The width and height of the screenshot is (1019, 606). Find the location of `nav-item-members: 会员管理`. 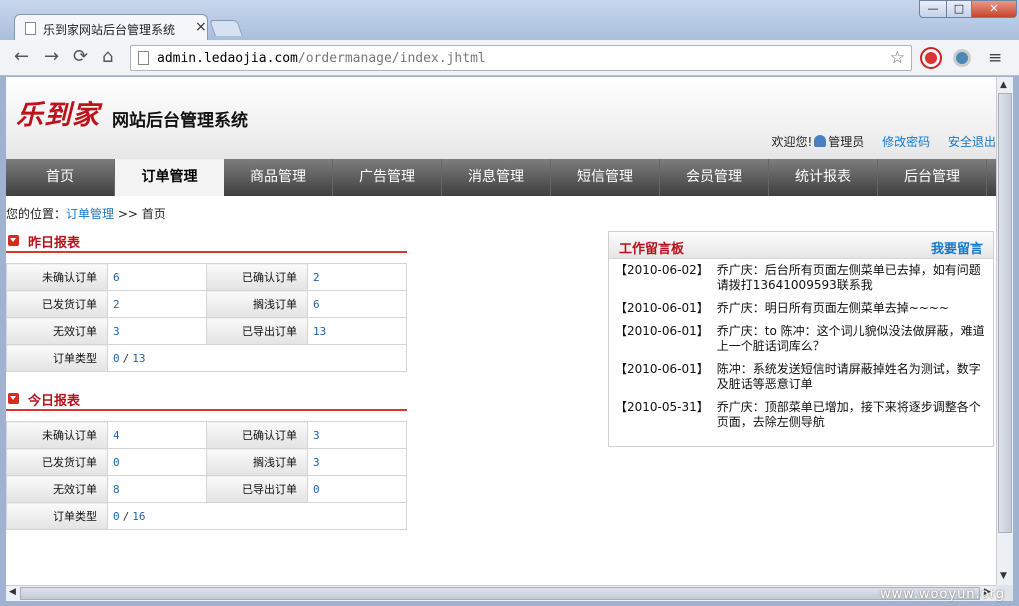

nav-item-members: 会员管理 is located at coordinates (714, 177).